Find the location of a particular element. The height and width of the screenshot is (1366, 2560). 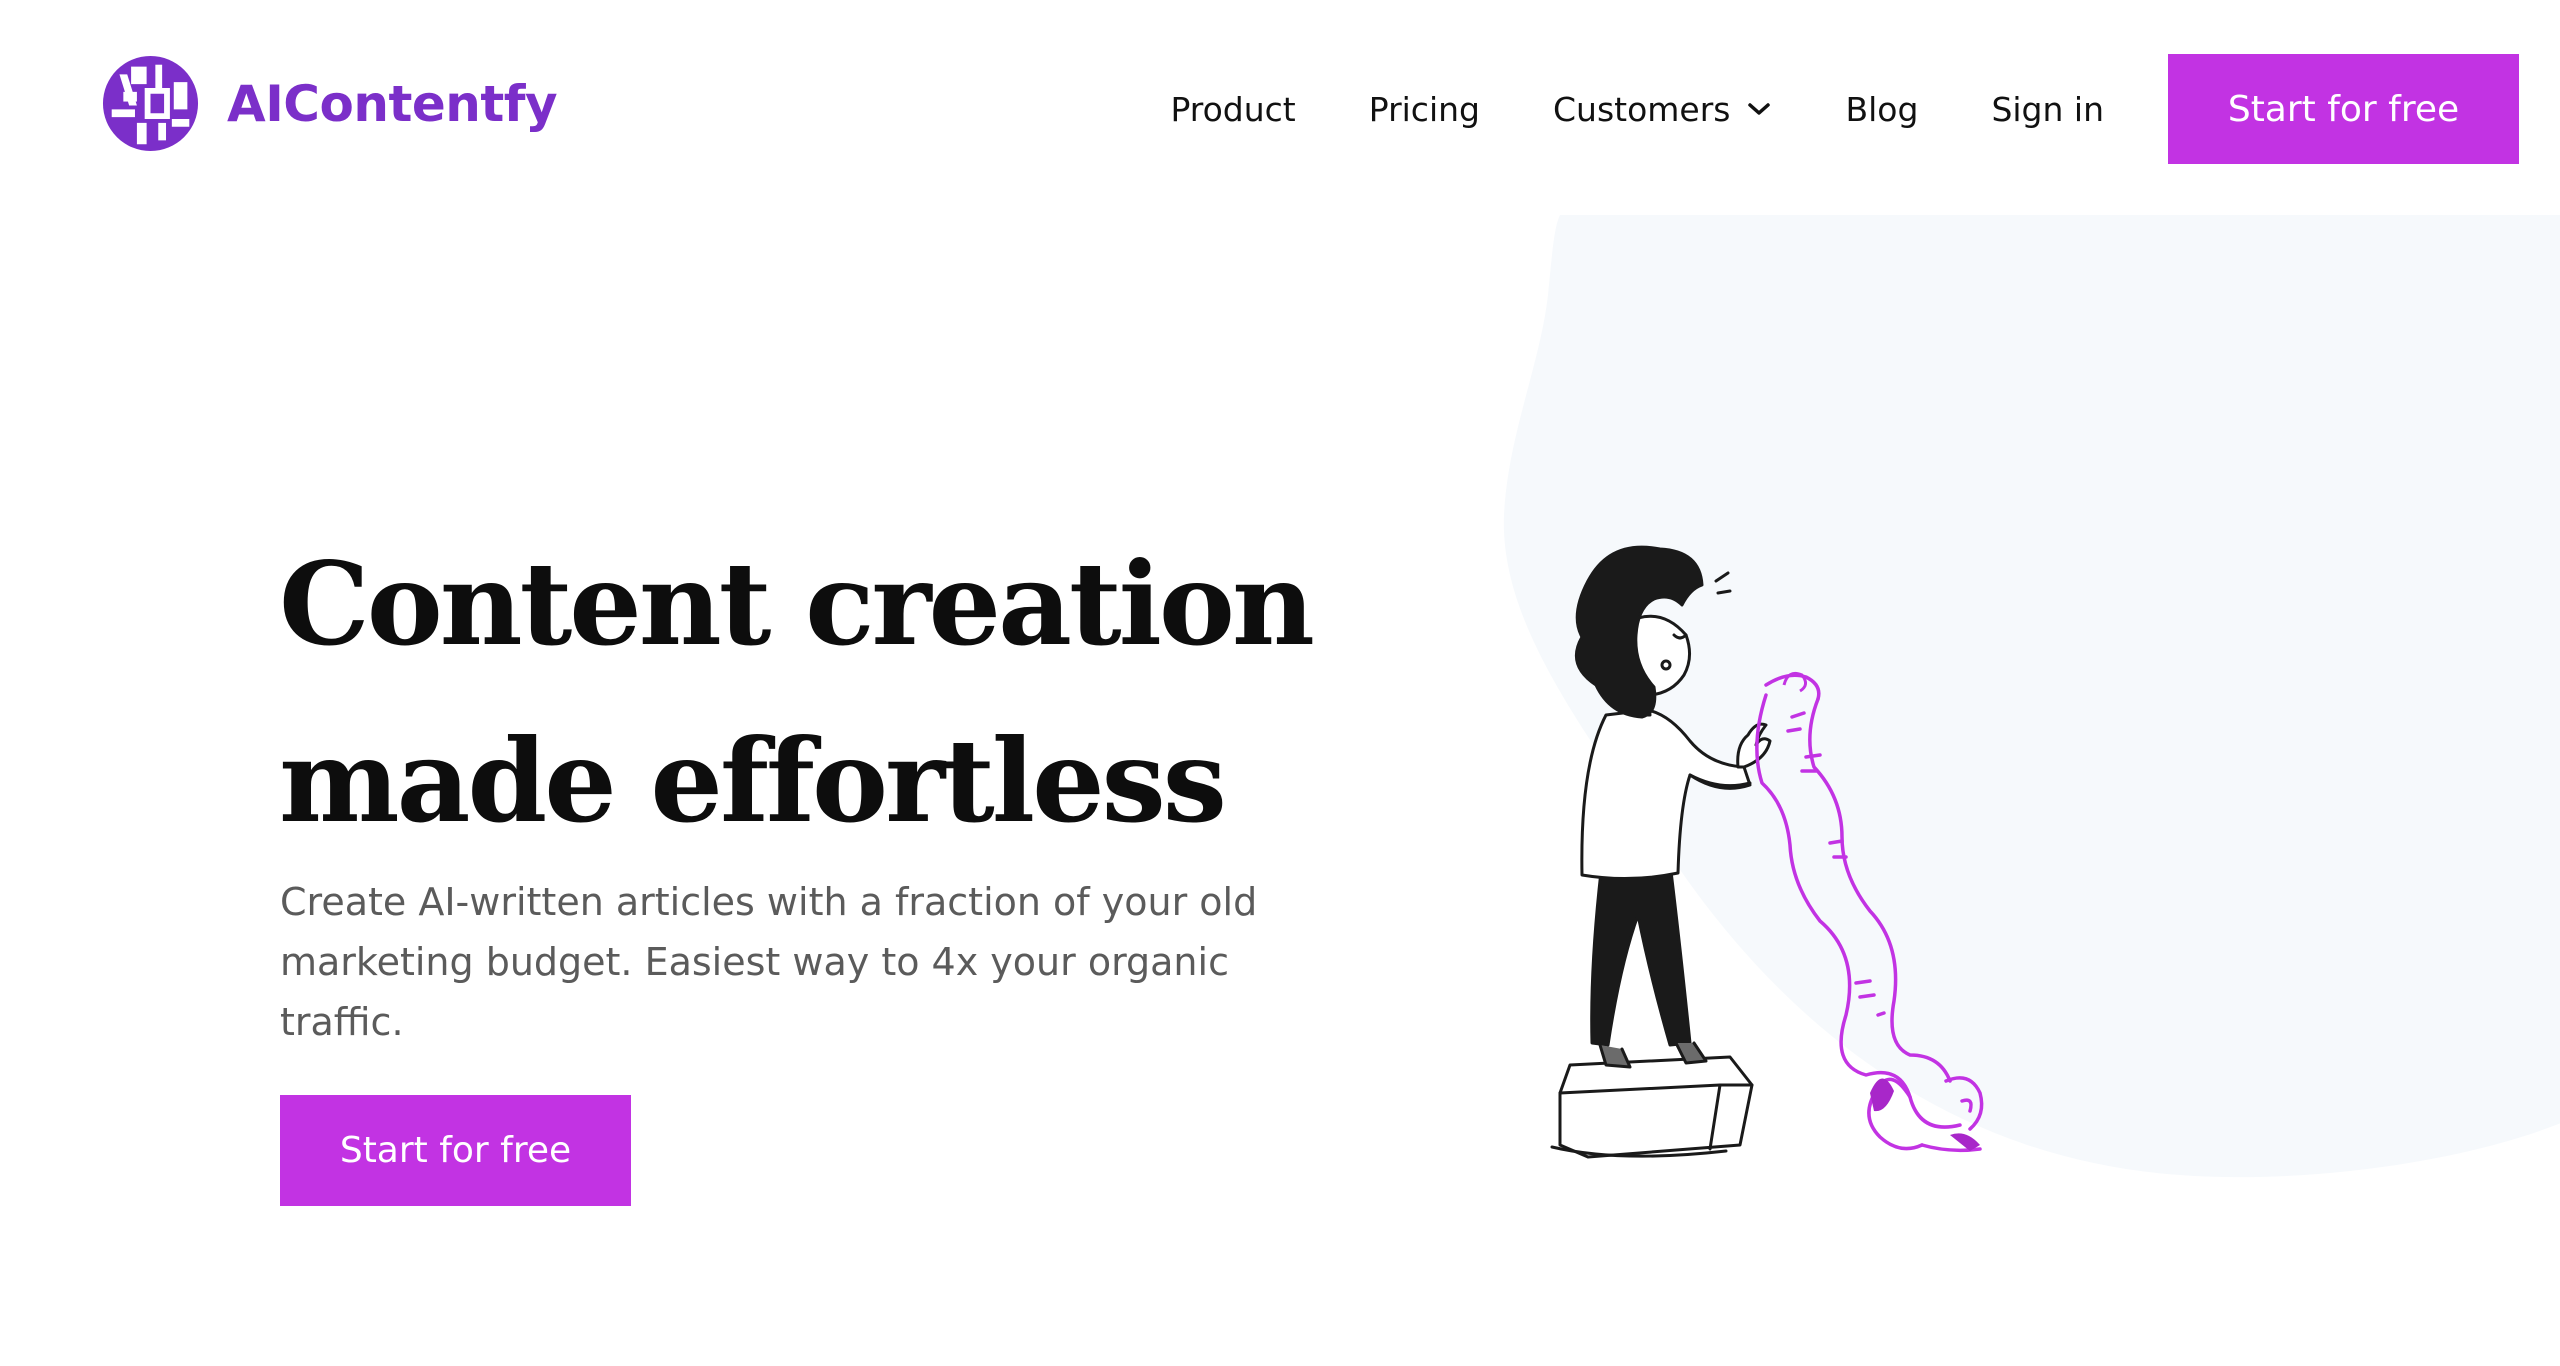

chevron-down-icon is located at coordinates (1759, 109).